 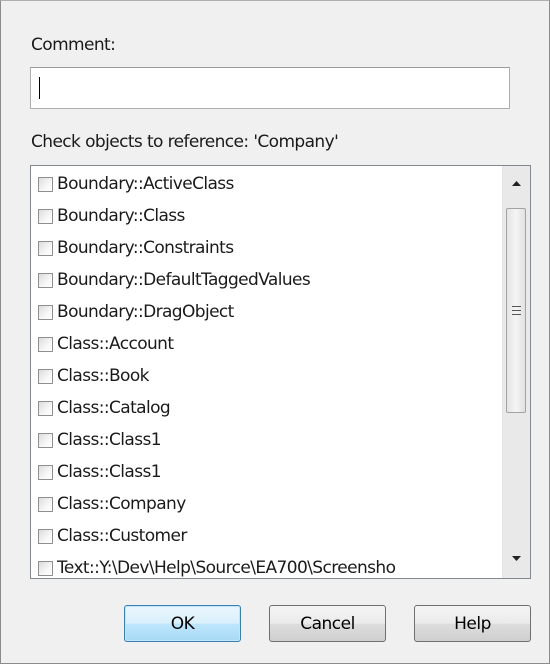 I want to click on comment-input, so click(x=270, y=88).